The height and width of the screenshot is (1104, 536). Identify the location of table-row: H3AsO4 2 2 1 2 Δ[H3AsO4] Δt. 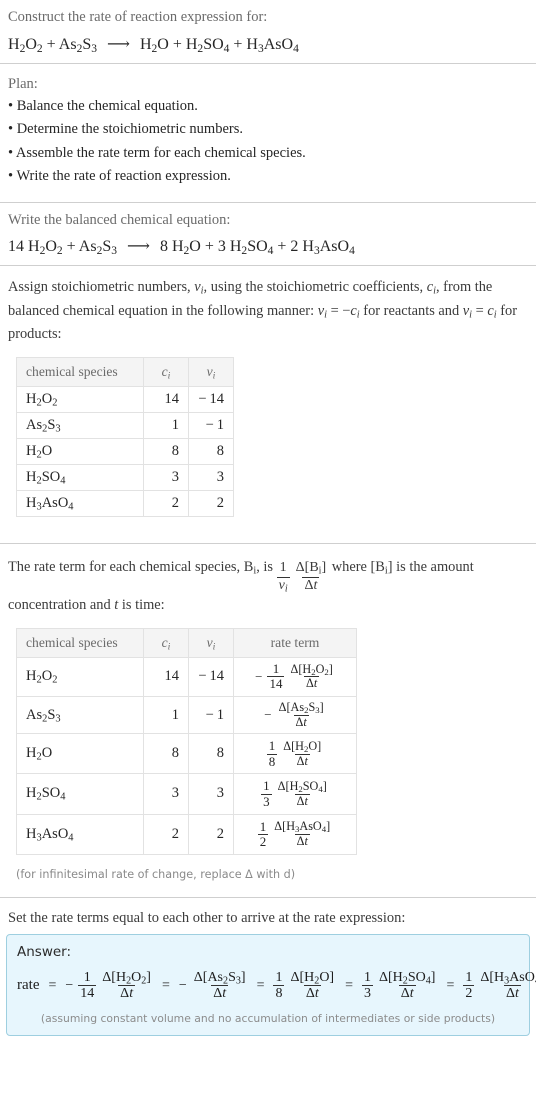
(186, 834).